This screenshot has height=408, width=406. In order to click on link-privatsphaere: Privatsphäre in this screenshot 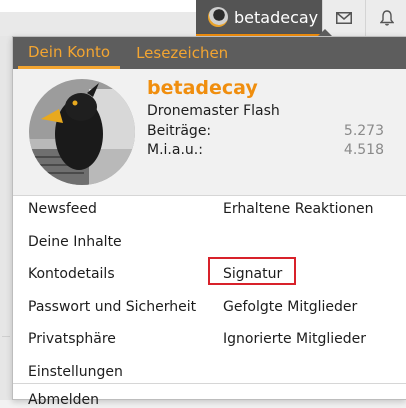, I will do `click(72, 339)`.